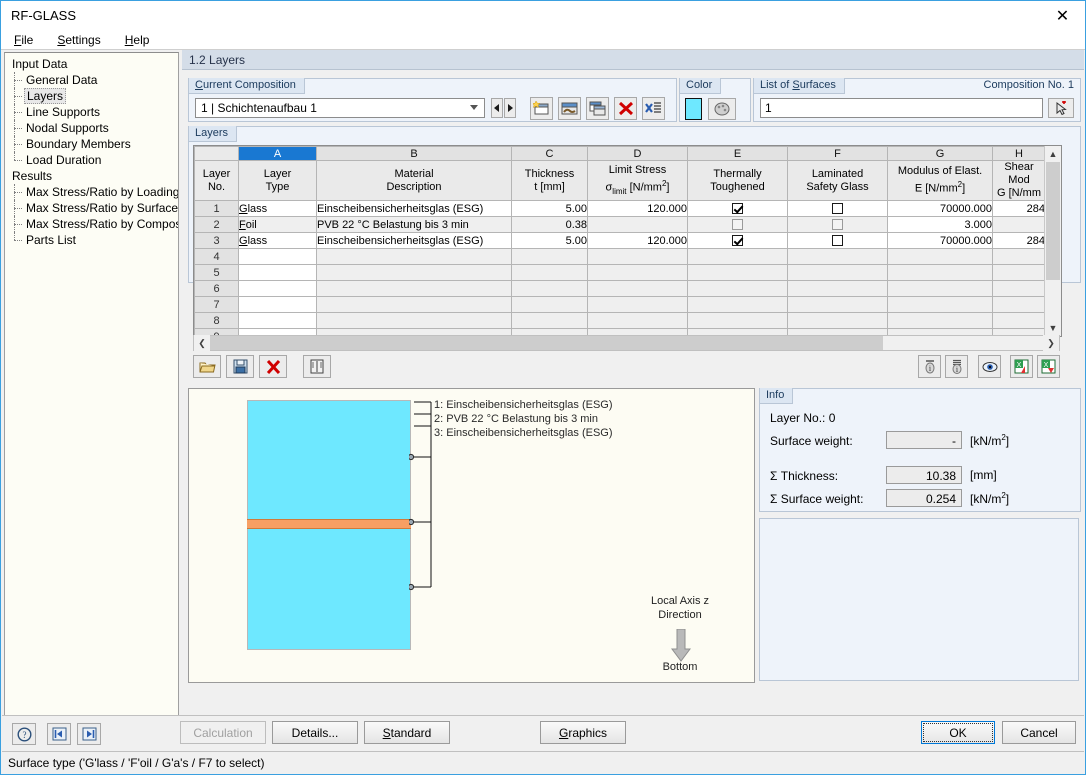 The height and width of the screenshot is (775, 1086). I want to click on menu-settings: Settings, so click(78, 40).